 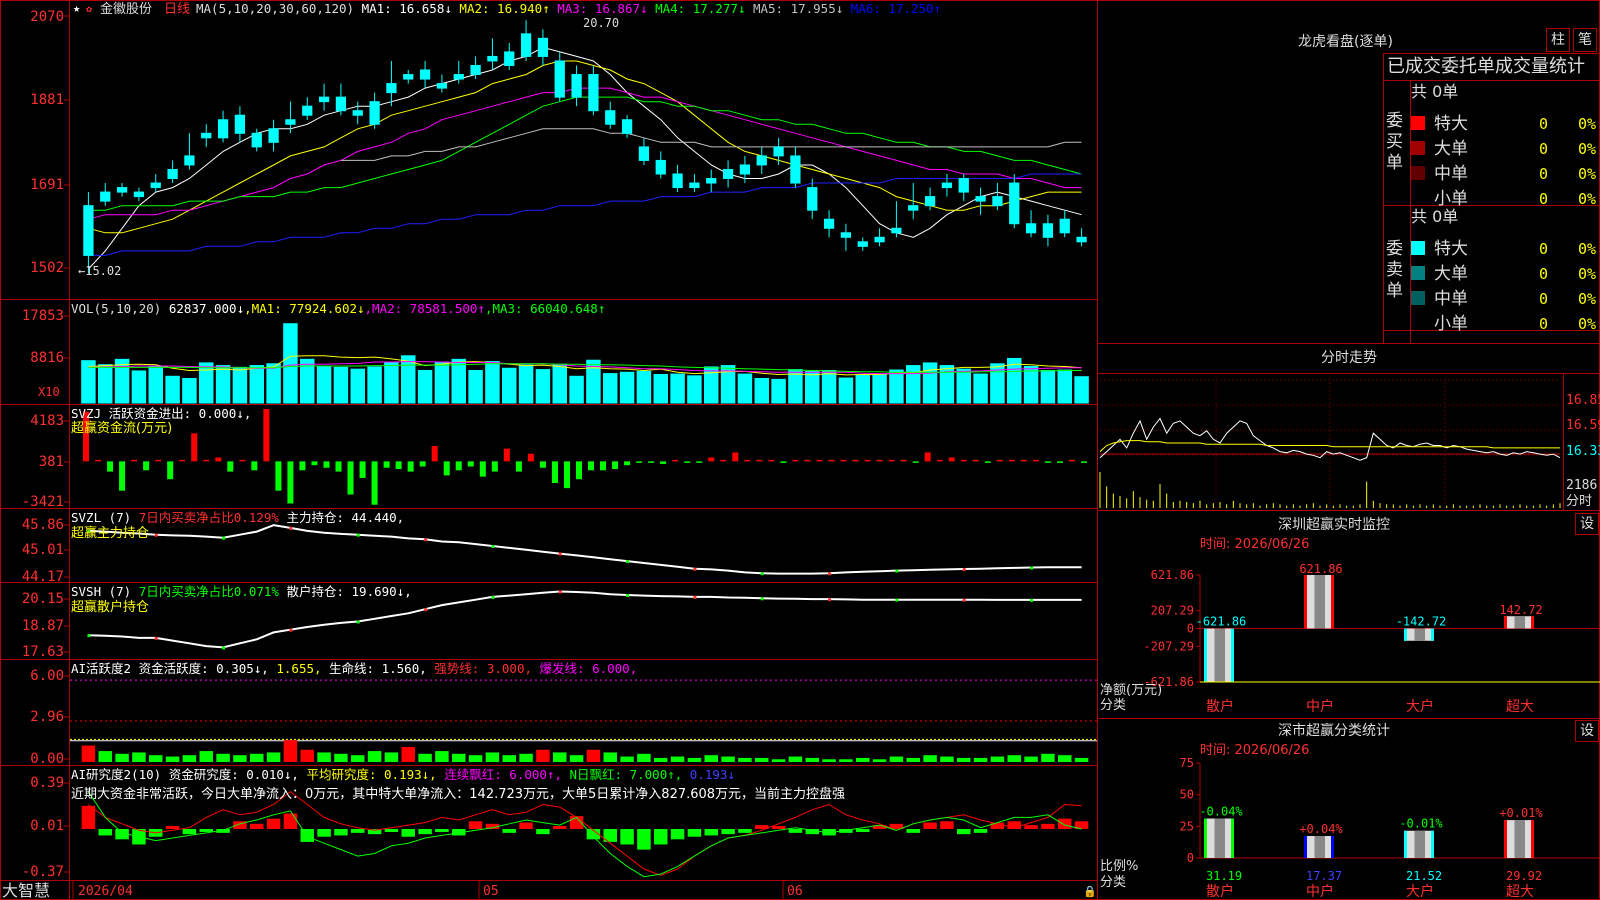 I want to click on volume-panel, so click(x=585, y=363).